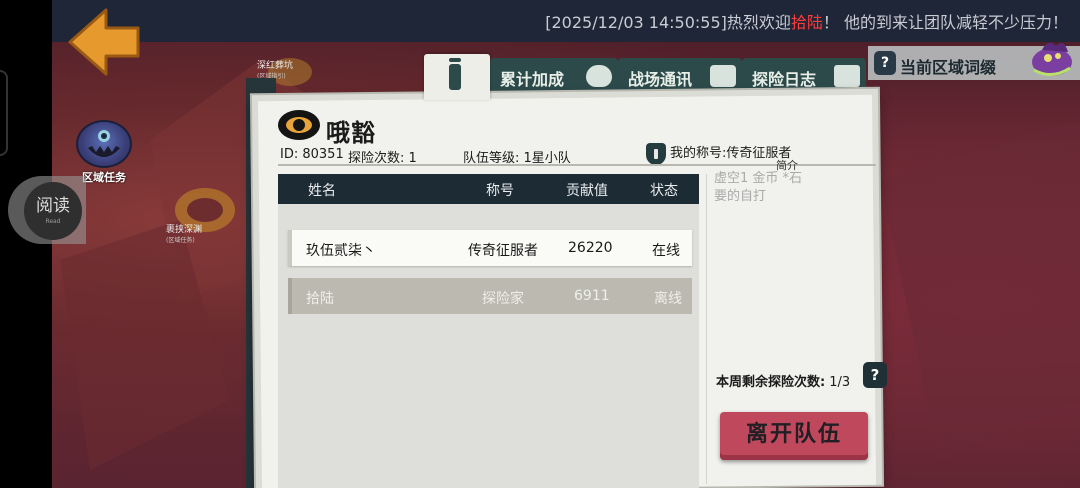  I want to click on member-name: 拾陆, so click(320, 299).